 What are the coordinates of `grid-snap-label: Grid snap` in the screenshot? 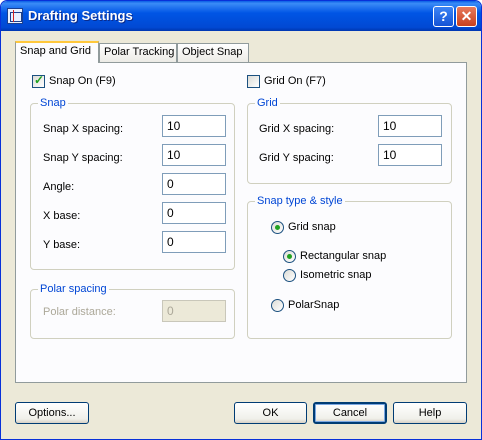 It's located at (312, 227).